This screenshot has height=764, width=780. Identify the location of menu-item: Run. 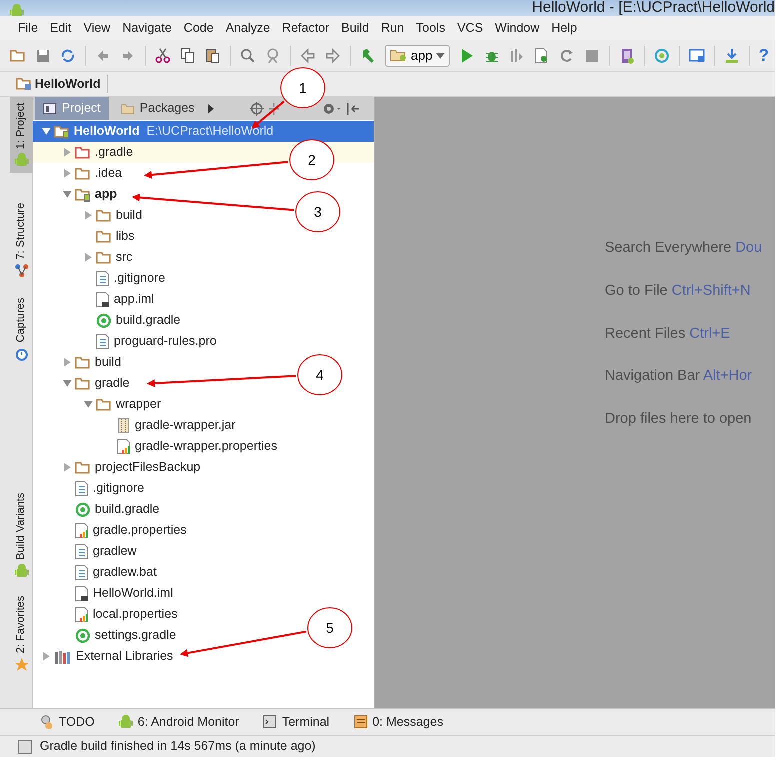
(392, 28).